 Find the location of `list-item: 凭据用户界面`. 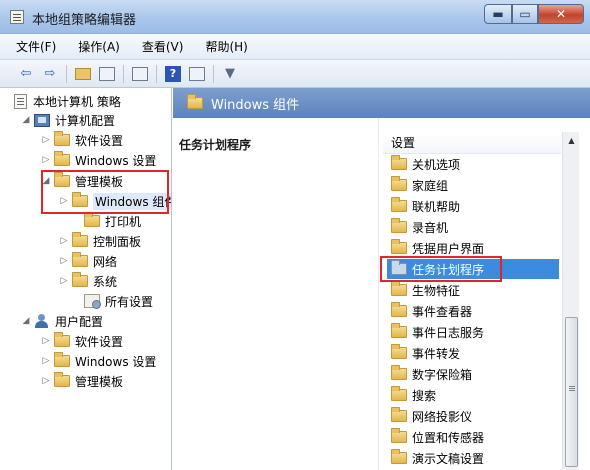

list-item: 凭据用户界面 is located at coordinates (473, 248).